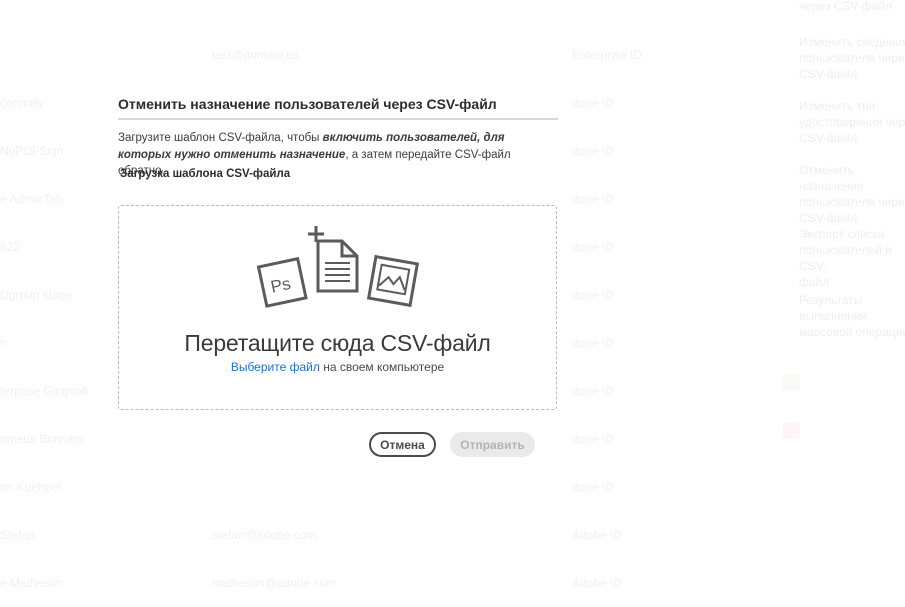 The width and height of the screenshot is (905, 607). I want to click on cancel-button: Отмена, so click(402, 444).